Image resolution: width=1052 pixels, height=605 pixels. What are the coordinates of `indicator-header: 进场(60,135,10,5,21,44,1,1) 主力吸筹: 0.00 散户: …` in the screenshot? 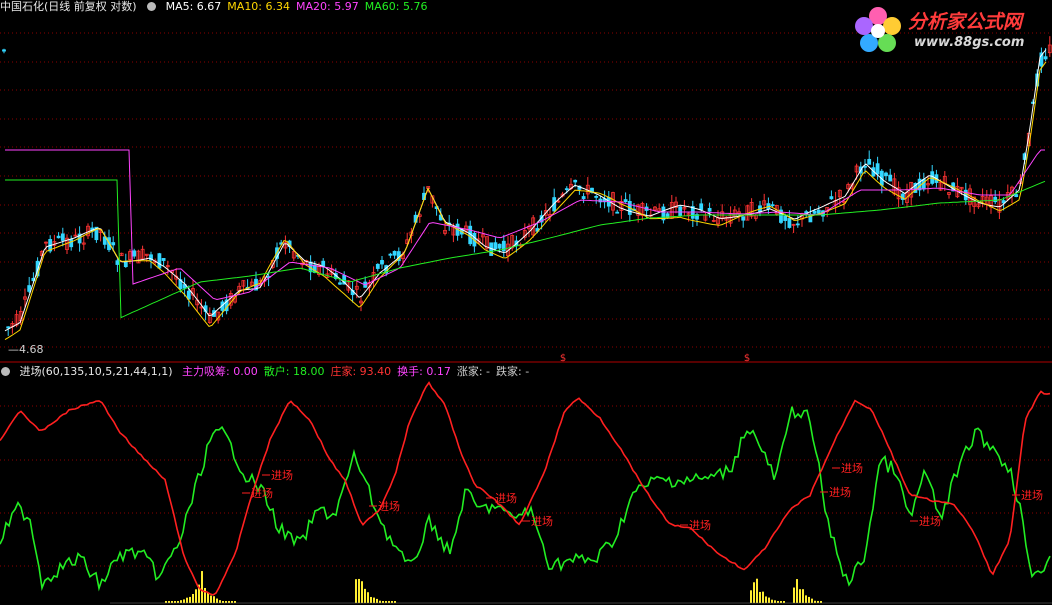 It's located at (270, 371).